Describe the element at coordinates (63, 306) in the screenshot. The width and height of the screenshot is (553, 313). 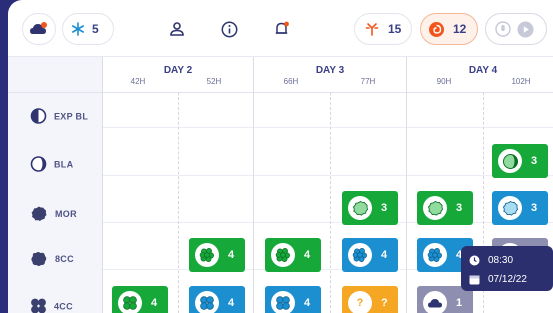
I see `row-label: 4CC` at that location.